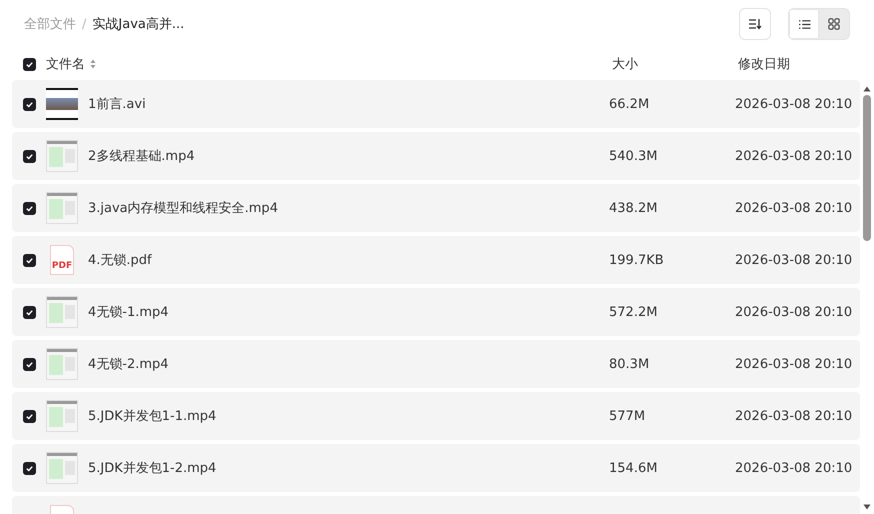  What do you see at coordinates (62, 104) in the screenshot?
I see `video-thumbnail` at bounding box center [62, 104].